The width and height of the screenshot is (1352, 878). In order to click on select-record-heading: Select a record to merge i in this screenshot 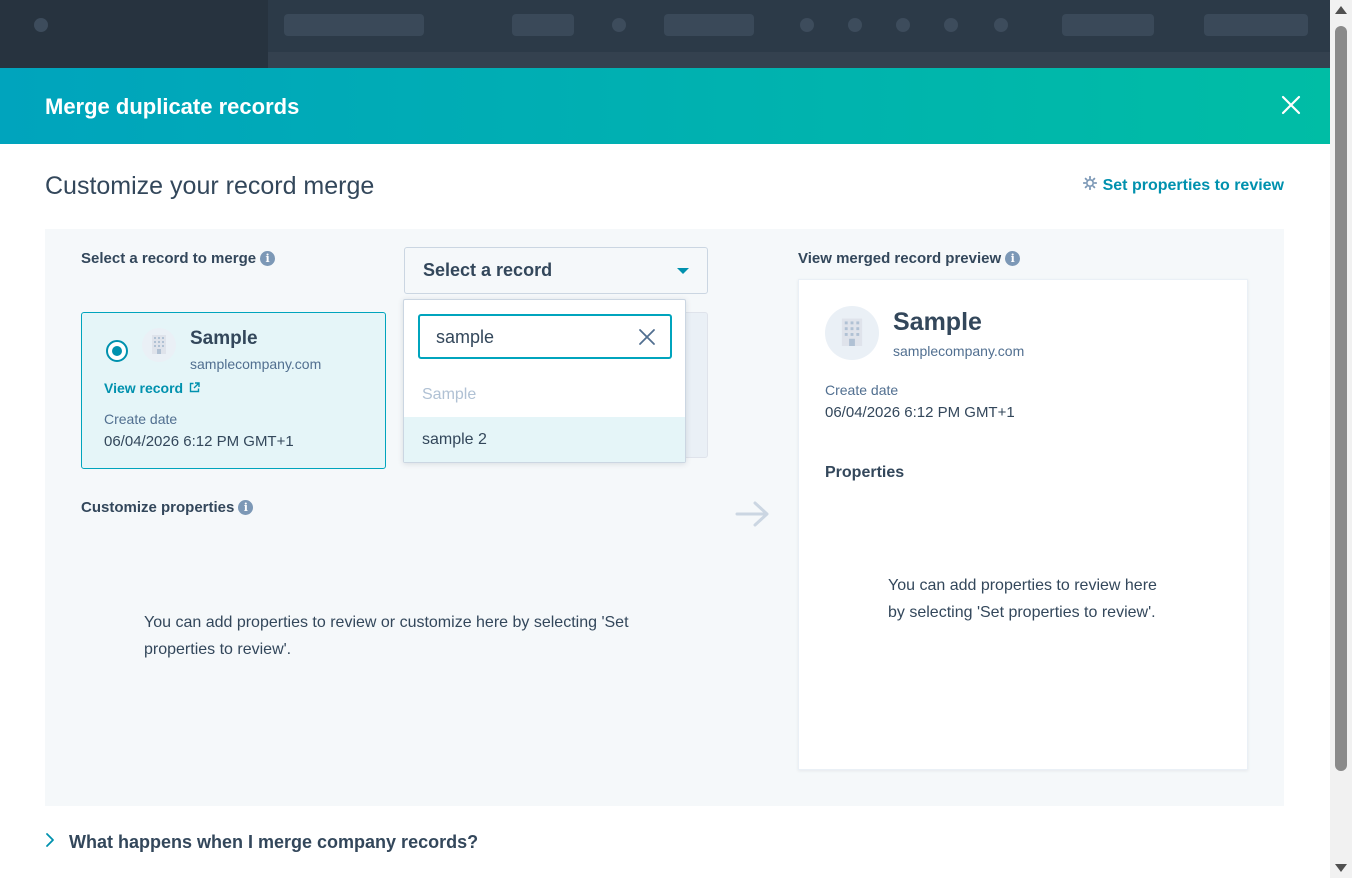, I will do `click(178, 258)`.